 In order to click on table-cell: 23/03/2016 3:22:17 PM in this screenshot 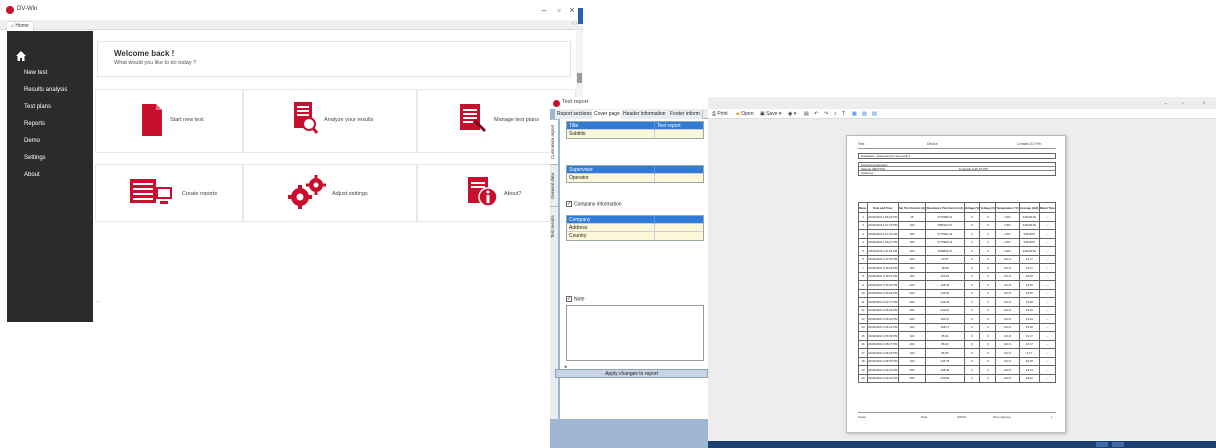, I will do `click(882, 302)`.